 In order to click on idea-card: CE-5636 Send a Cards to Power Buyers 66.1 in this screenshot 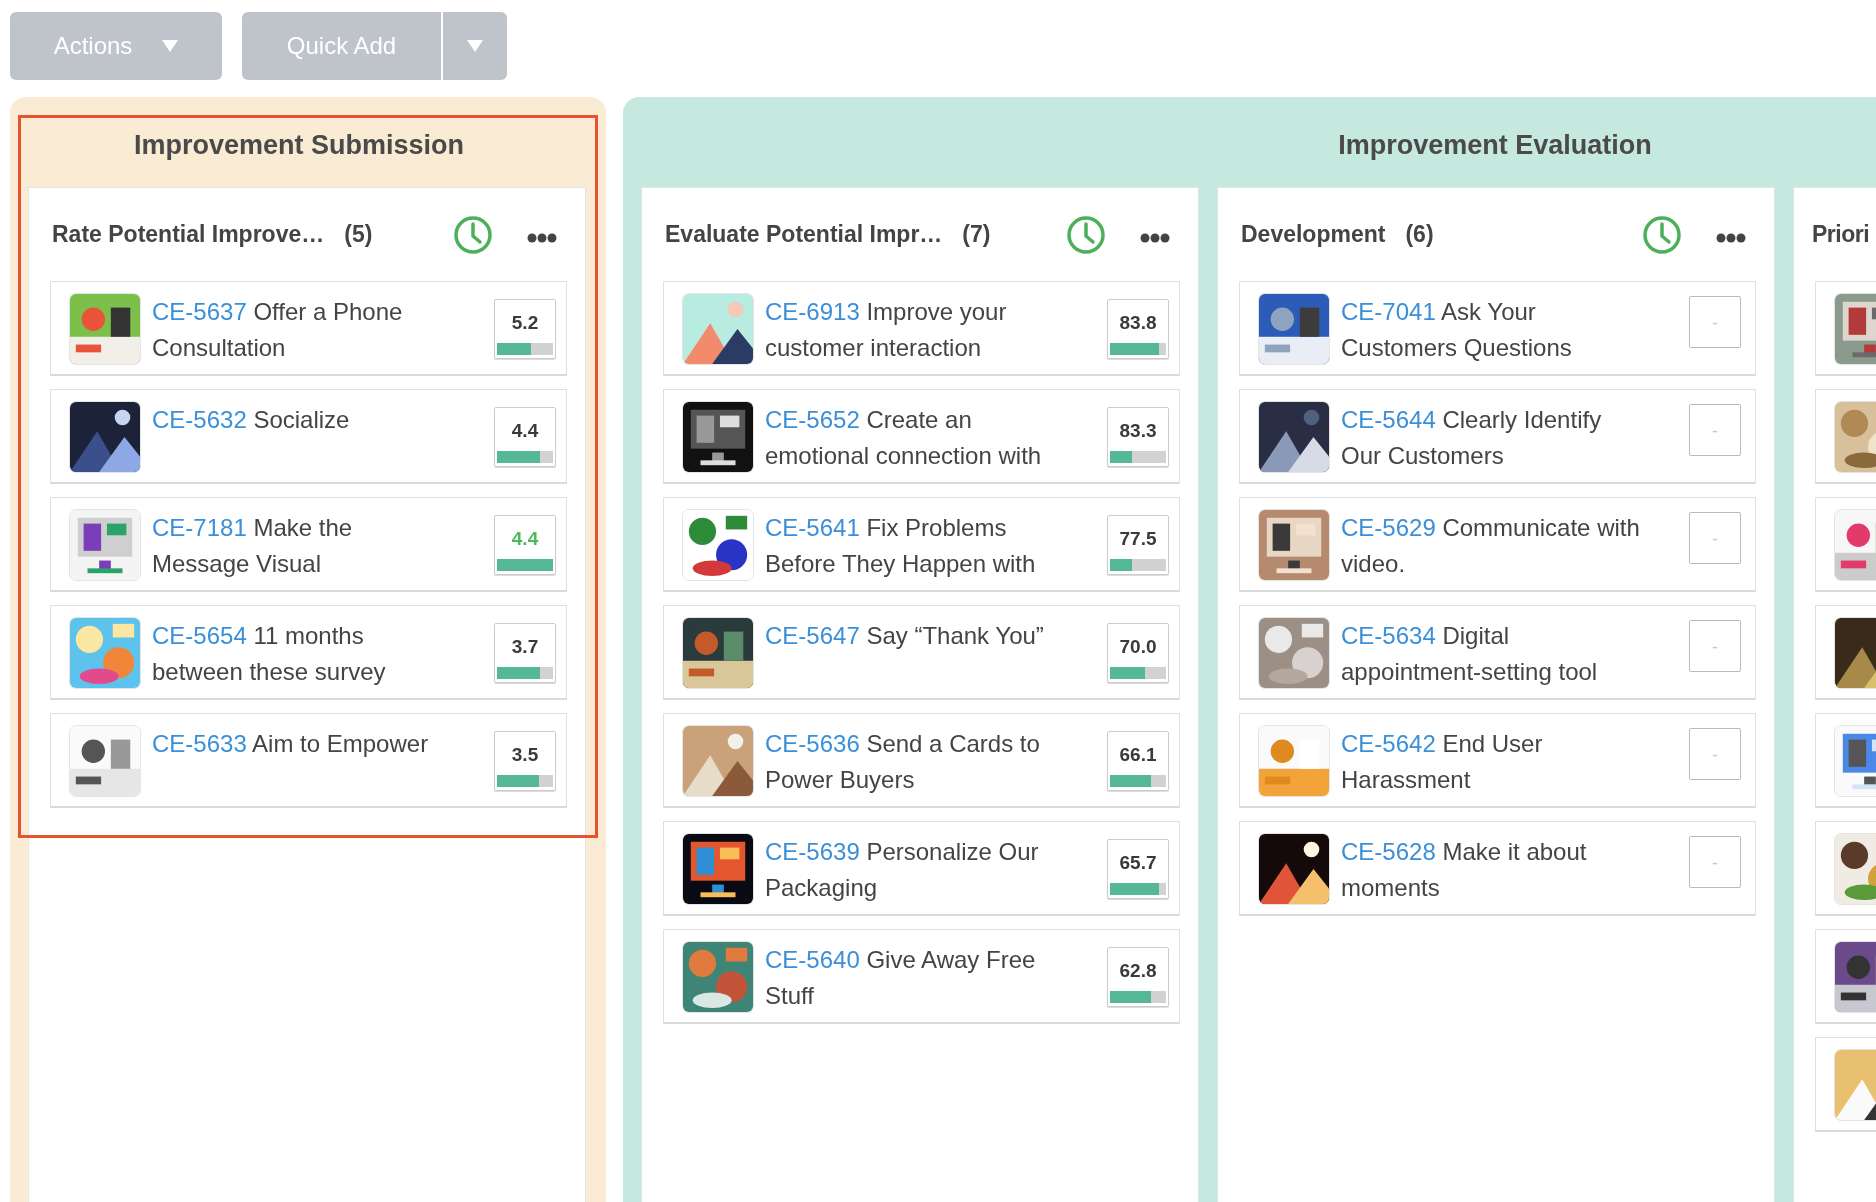, I will do `click(921, 760)`.